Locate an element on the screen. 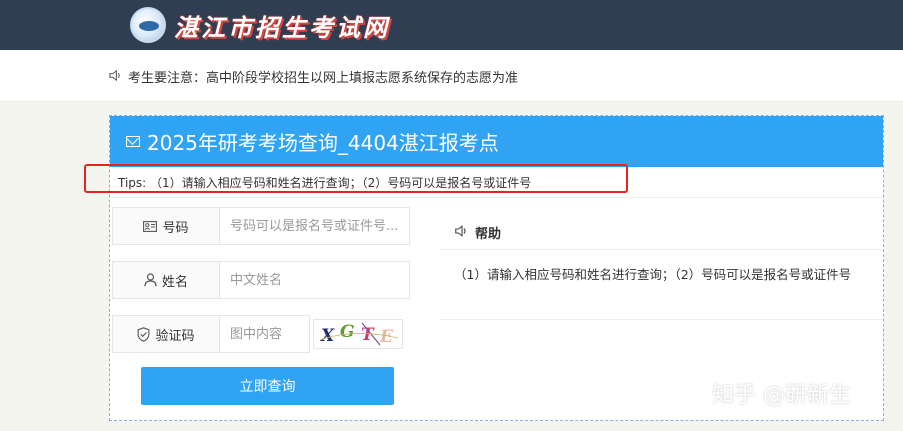  tips-highlight-box is located at coordinates (356, 178).